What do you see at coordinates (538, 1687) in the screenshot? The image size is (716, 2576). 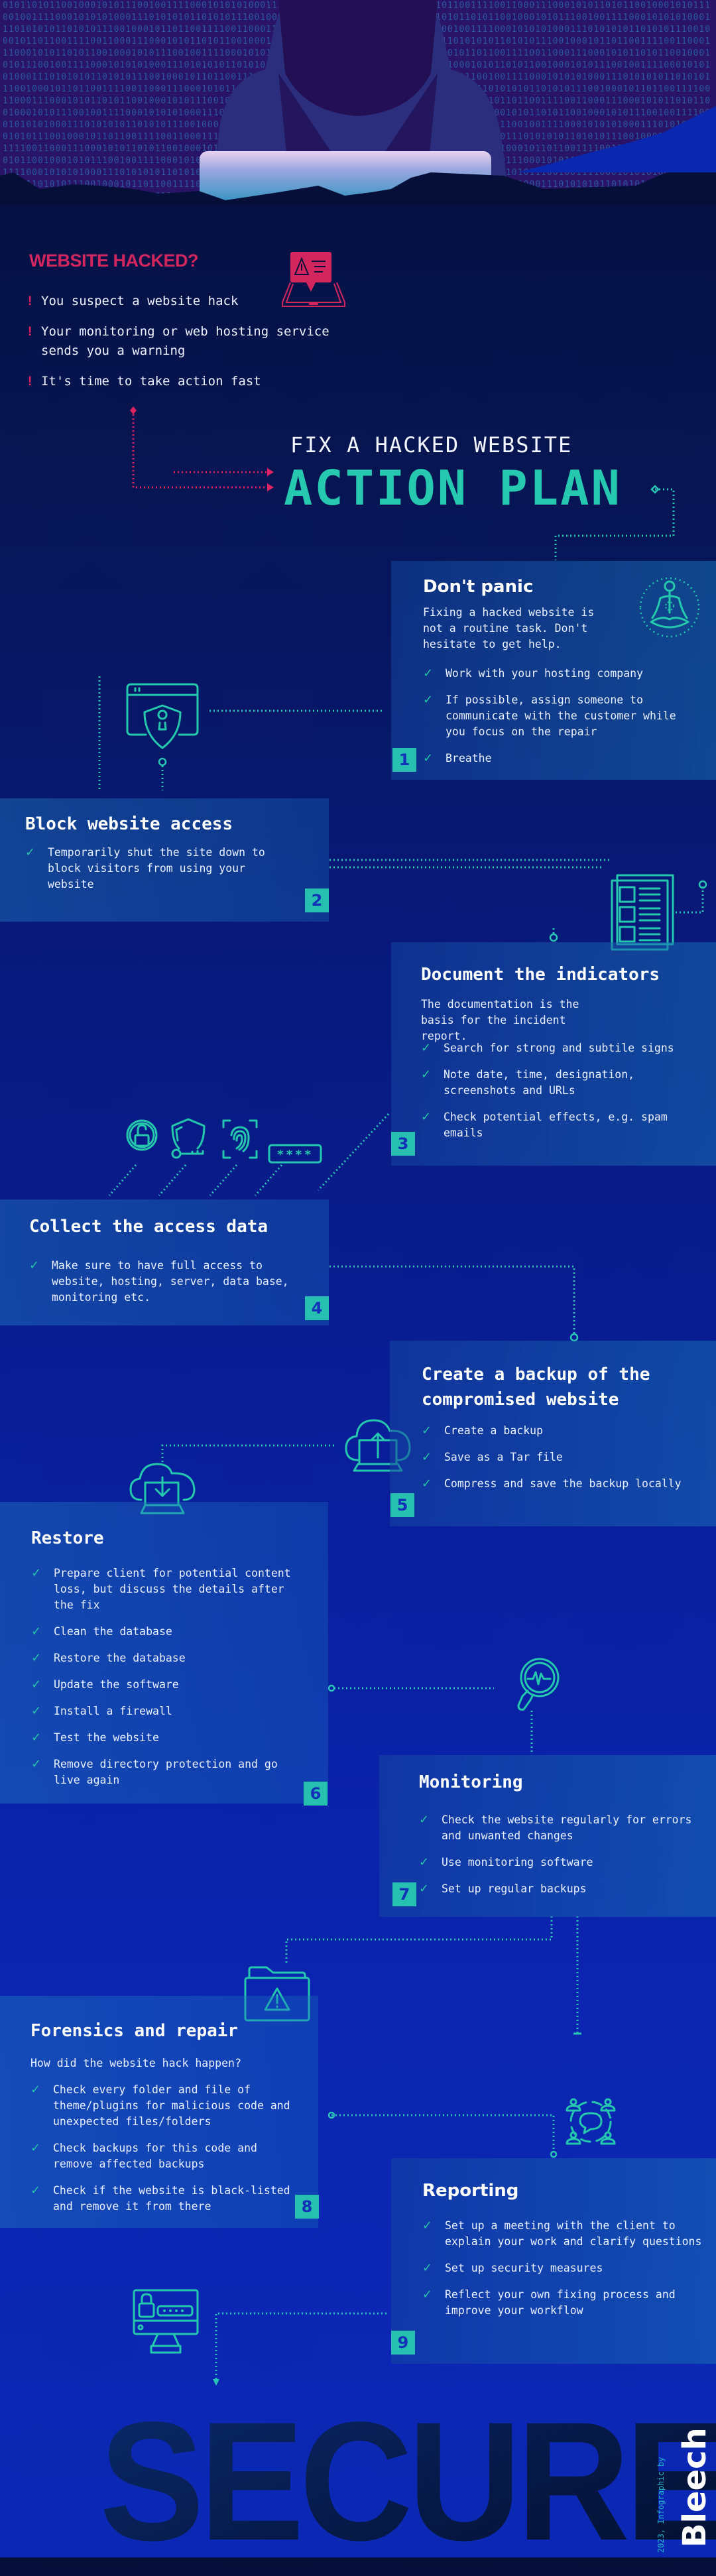 I see `magnifier-pulse-icon` at bounding box center [538, 1687].